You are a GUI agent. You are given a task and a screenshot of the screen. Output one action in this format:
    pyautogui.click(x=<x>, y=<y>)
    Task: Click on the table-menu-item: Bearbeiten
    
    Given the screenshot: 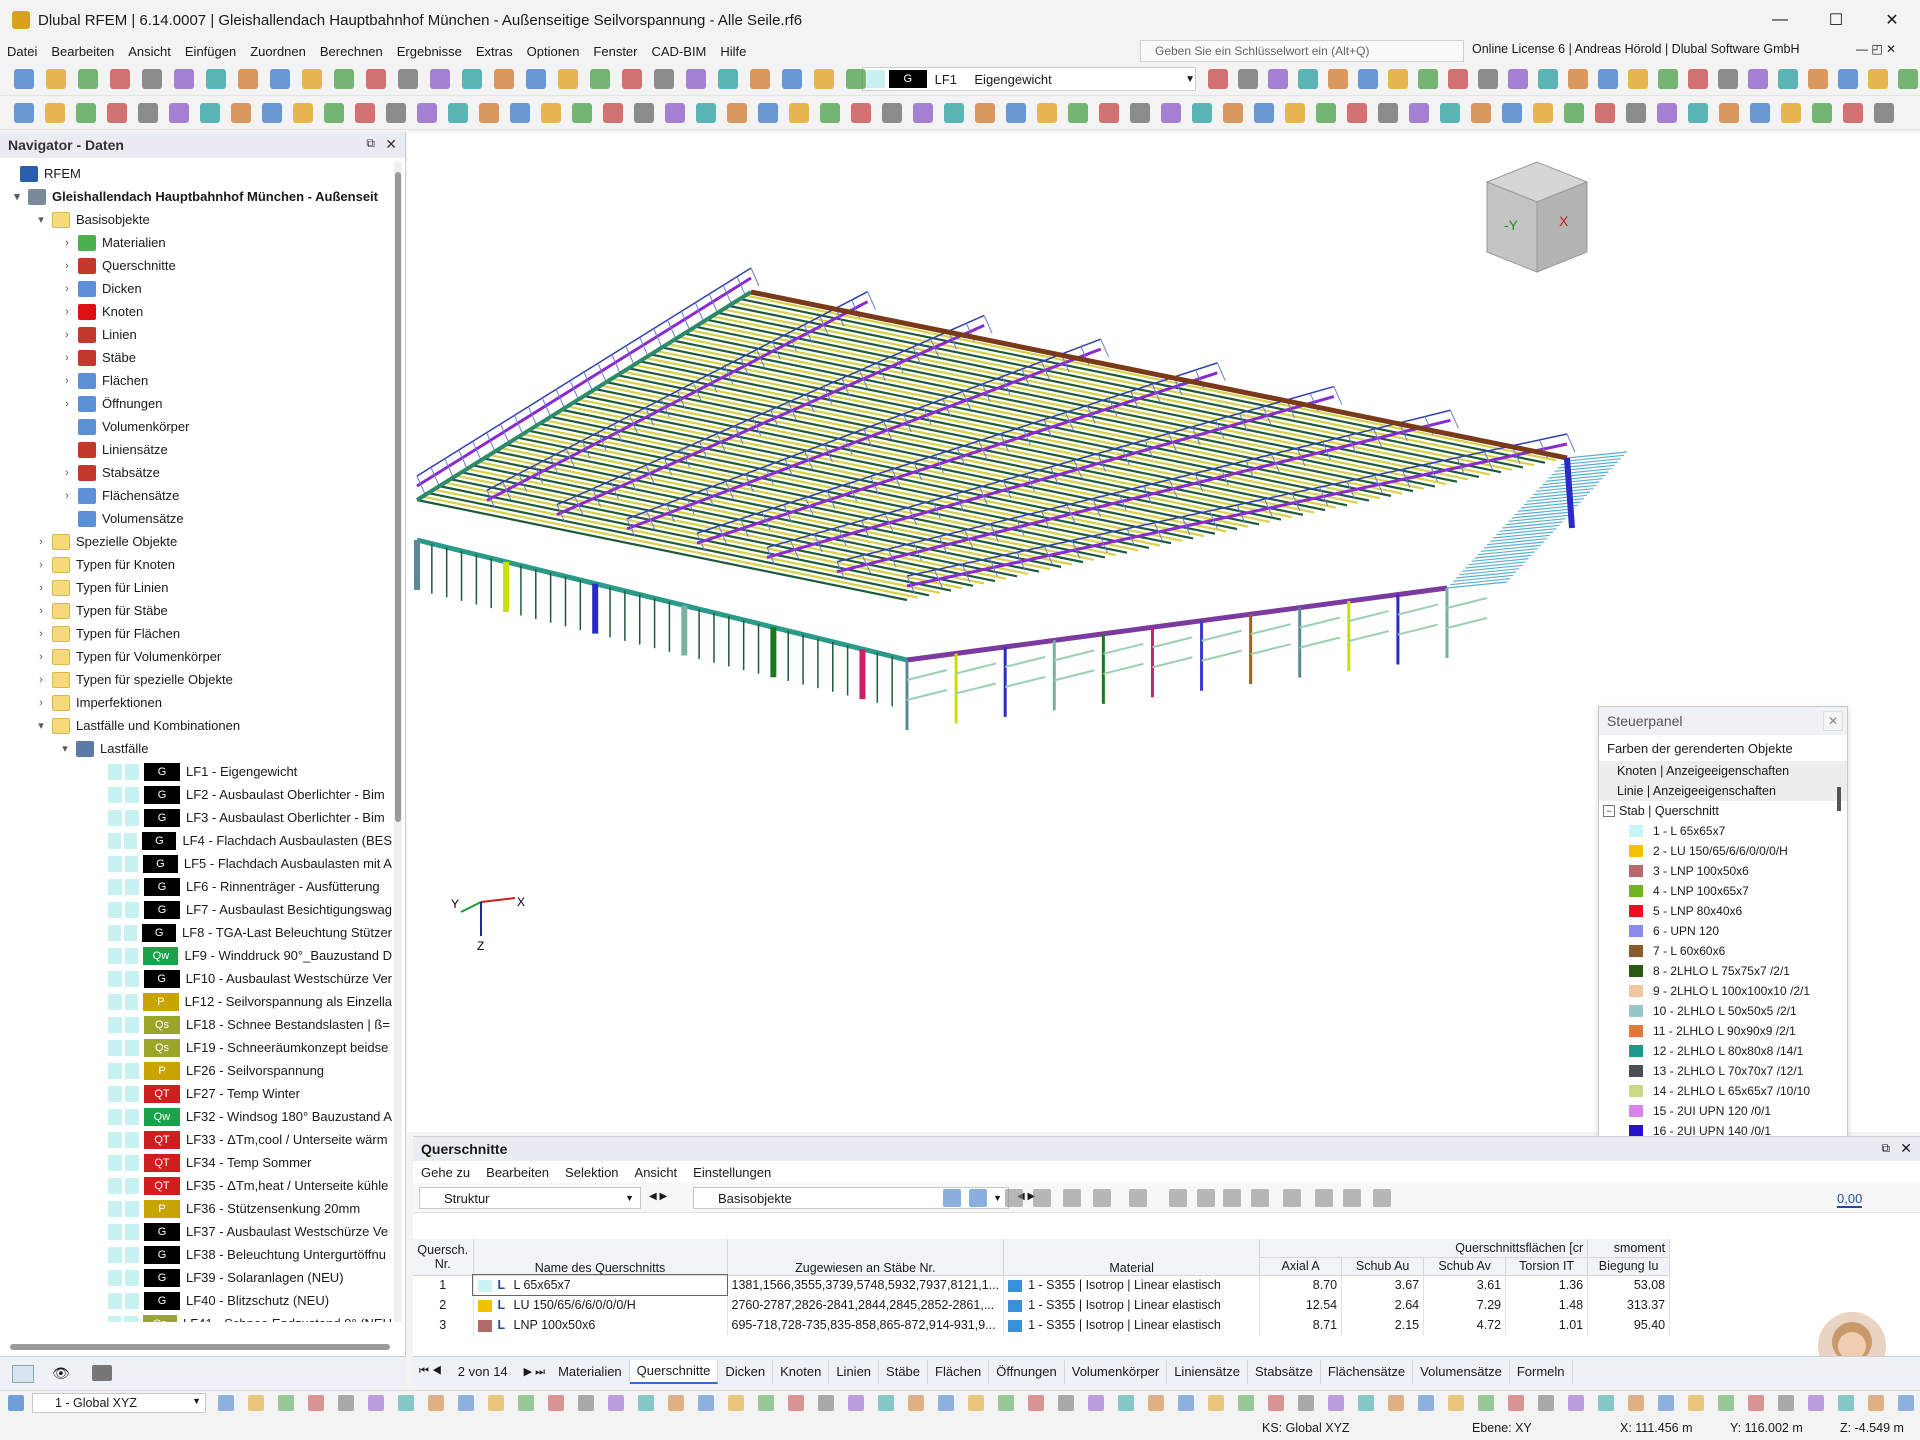 What is the action you would take?
    pyautogui.click(x=517, y=1172)
    